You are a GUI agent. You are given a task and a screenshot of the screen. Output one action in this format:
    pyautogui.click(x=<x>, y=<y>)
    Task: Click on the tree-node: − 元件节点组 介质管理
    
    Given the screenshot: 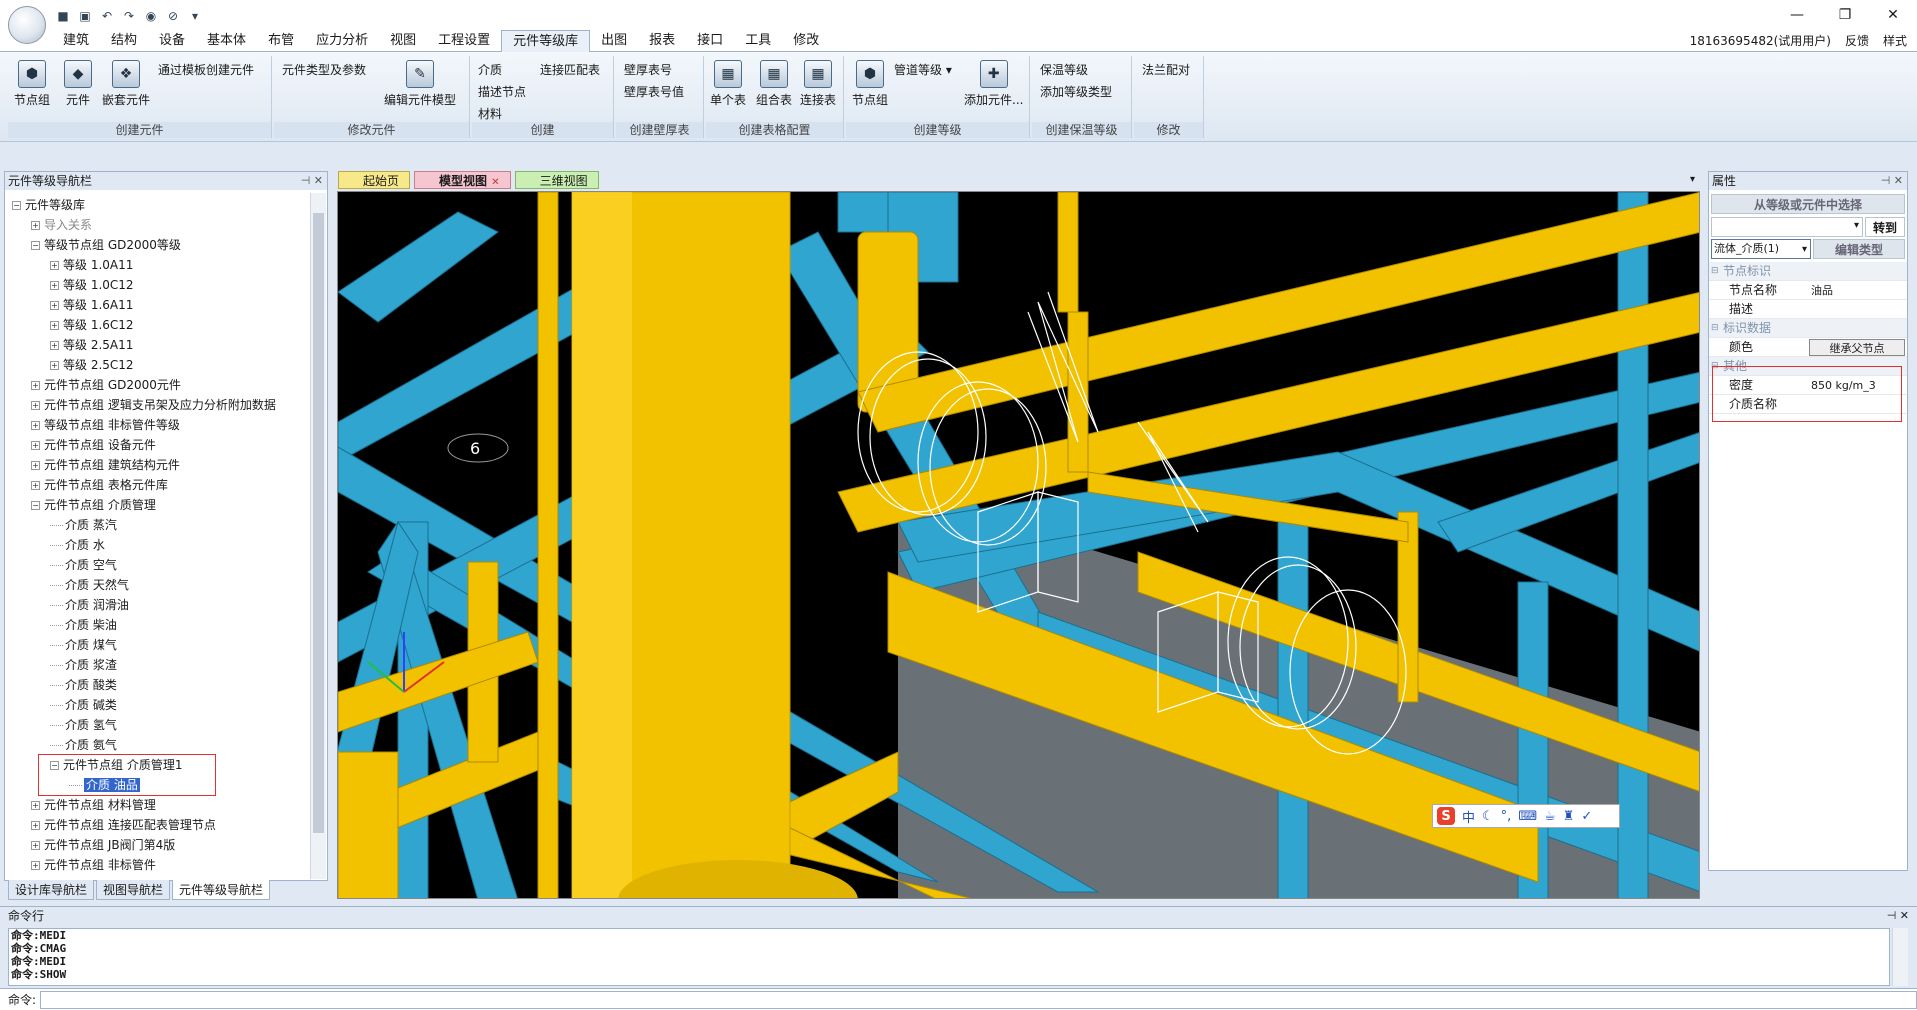 What is the action you would take?
    pyautogui.click(x=93, y=505)
    